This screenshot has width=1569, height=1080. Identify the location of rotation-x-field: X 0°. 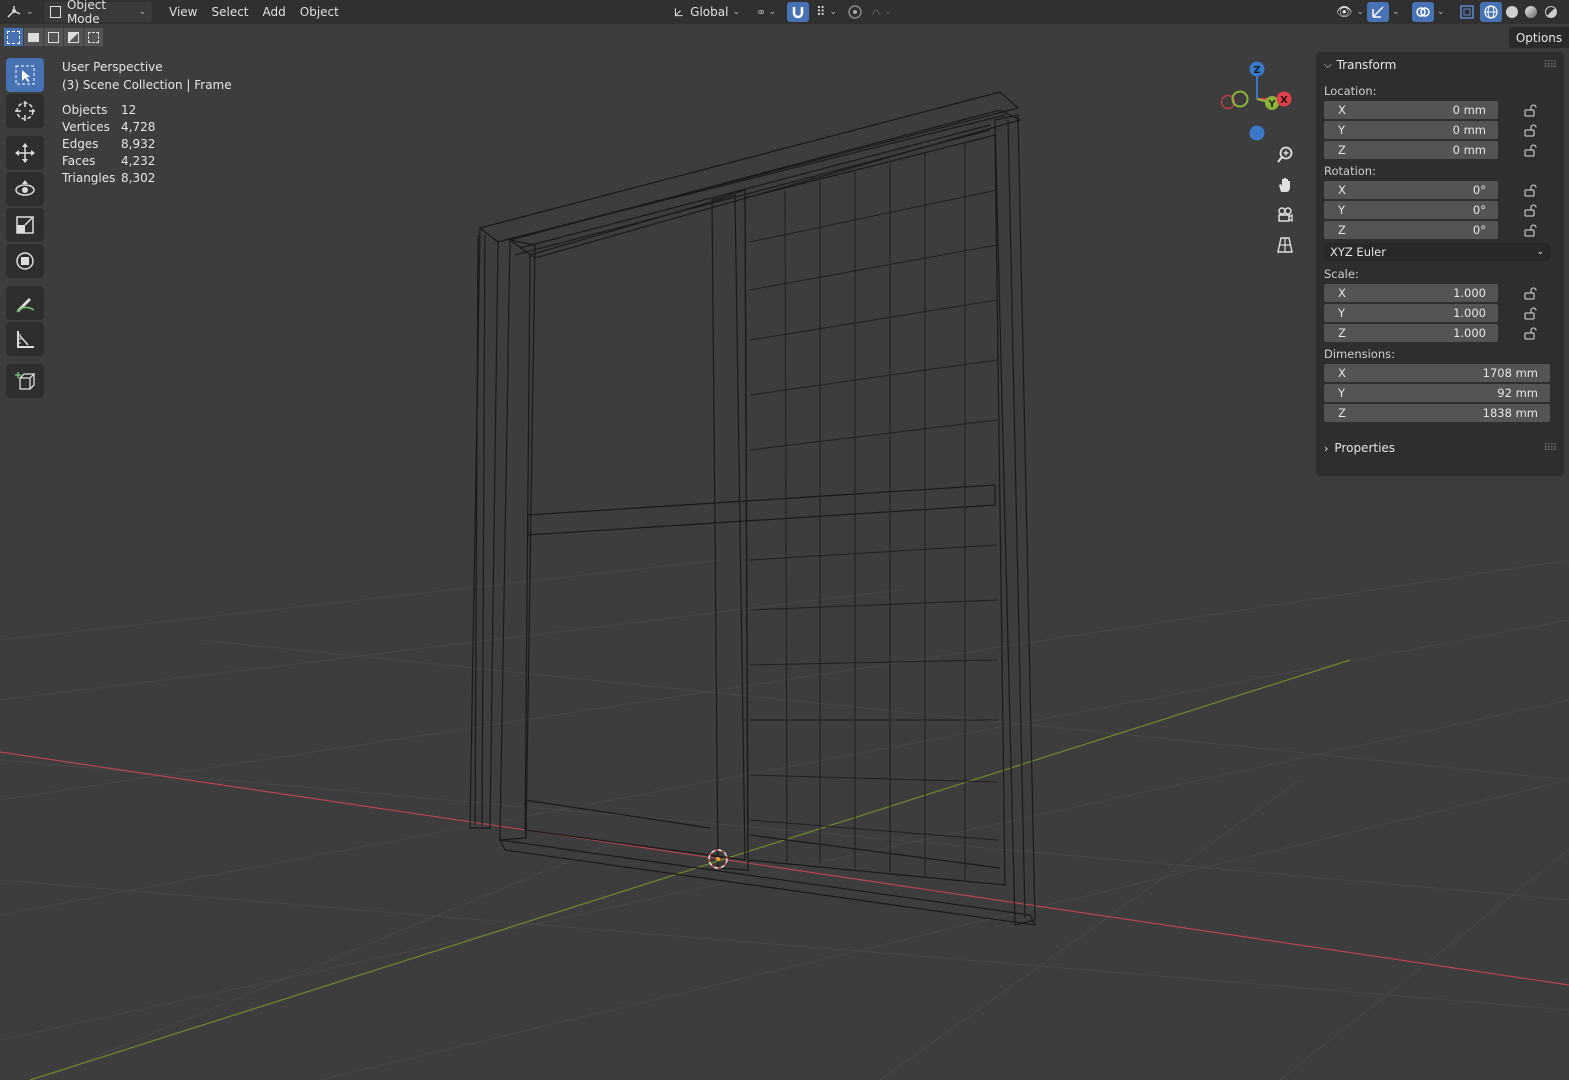
(1411, 190).